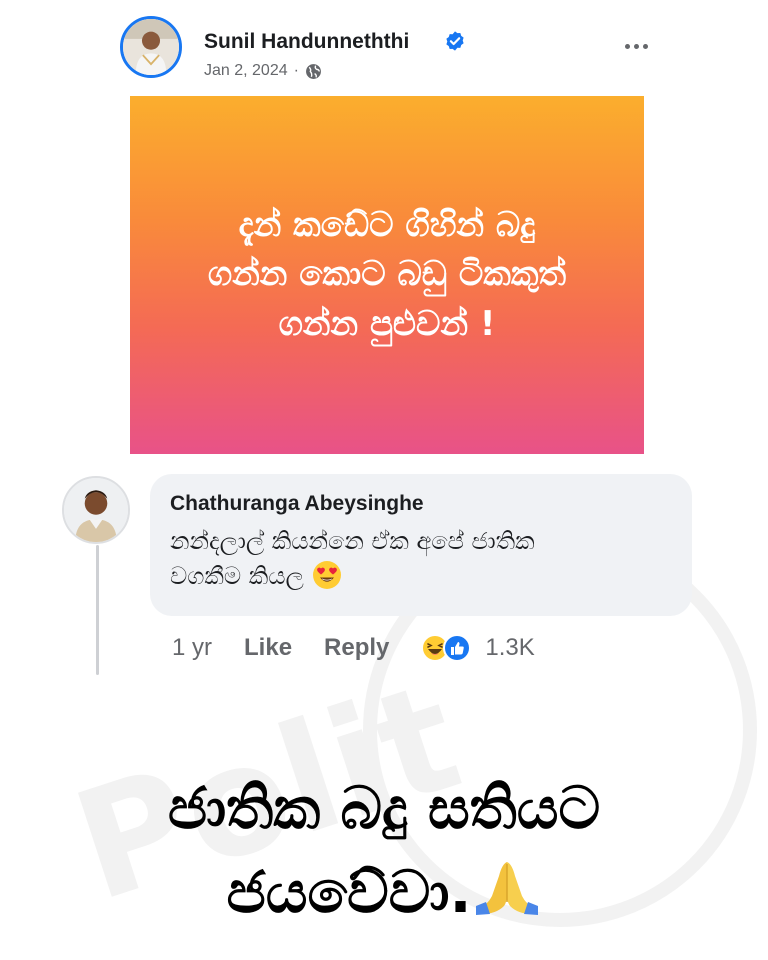 The image size is (768, 960). I want to click on globe-icon, so click(313, 71).